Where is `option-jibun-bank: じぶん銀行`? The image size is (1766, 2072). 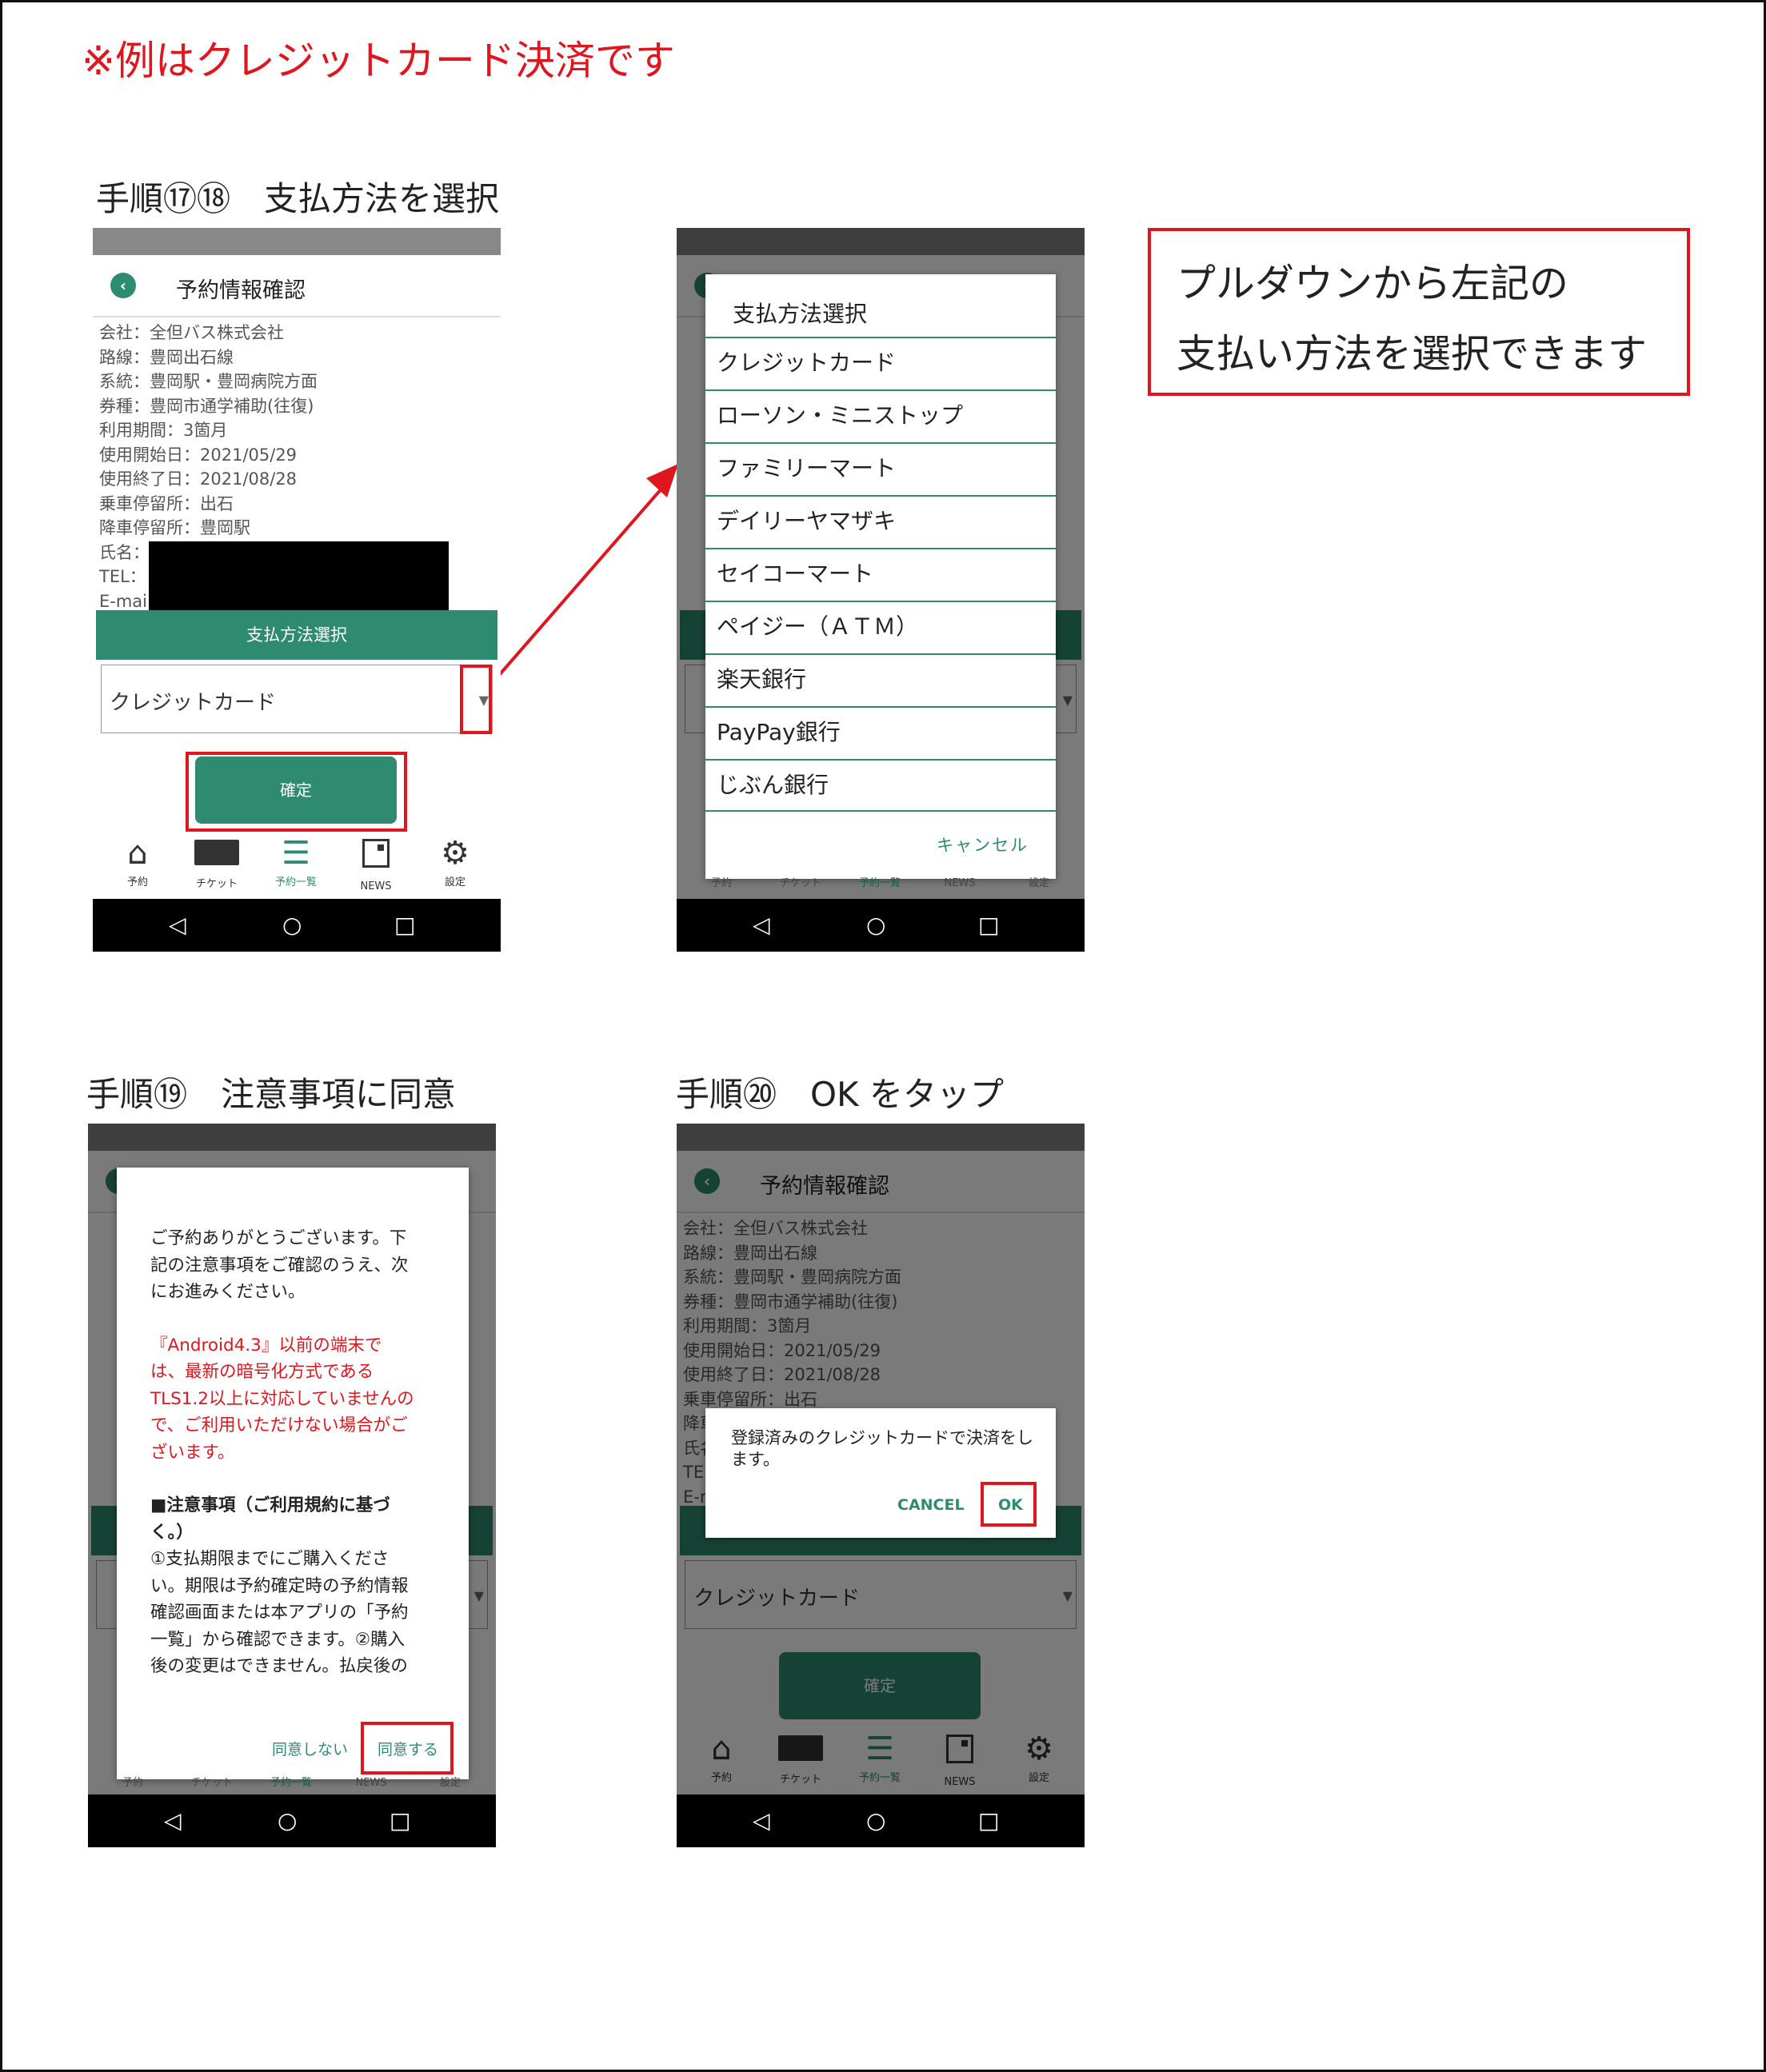 option-jibun-bank: じぶん銀行 is located at coordinates (880, 786).